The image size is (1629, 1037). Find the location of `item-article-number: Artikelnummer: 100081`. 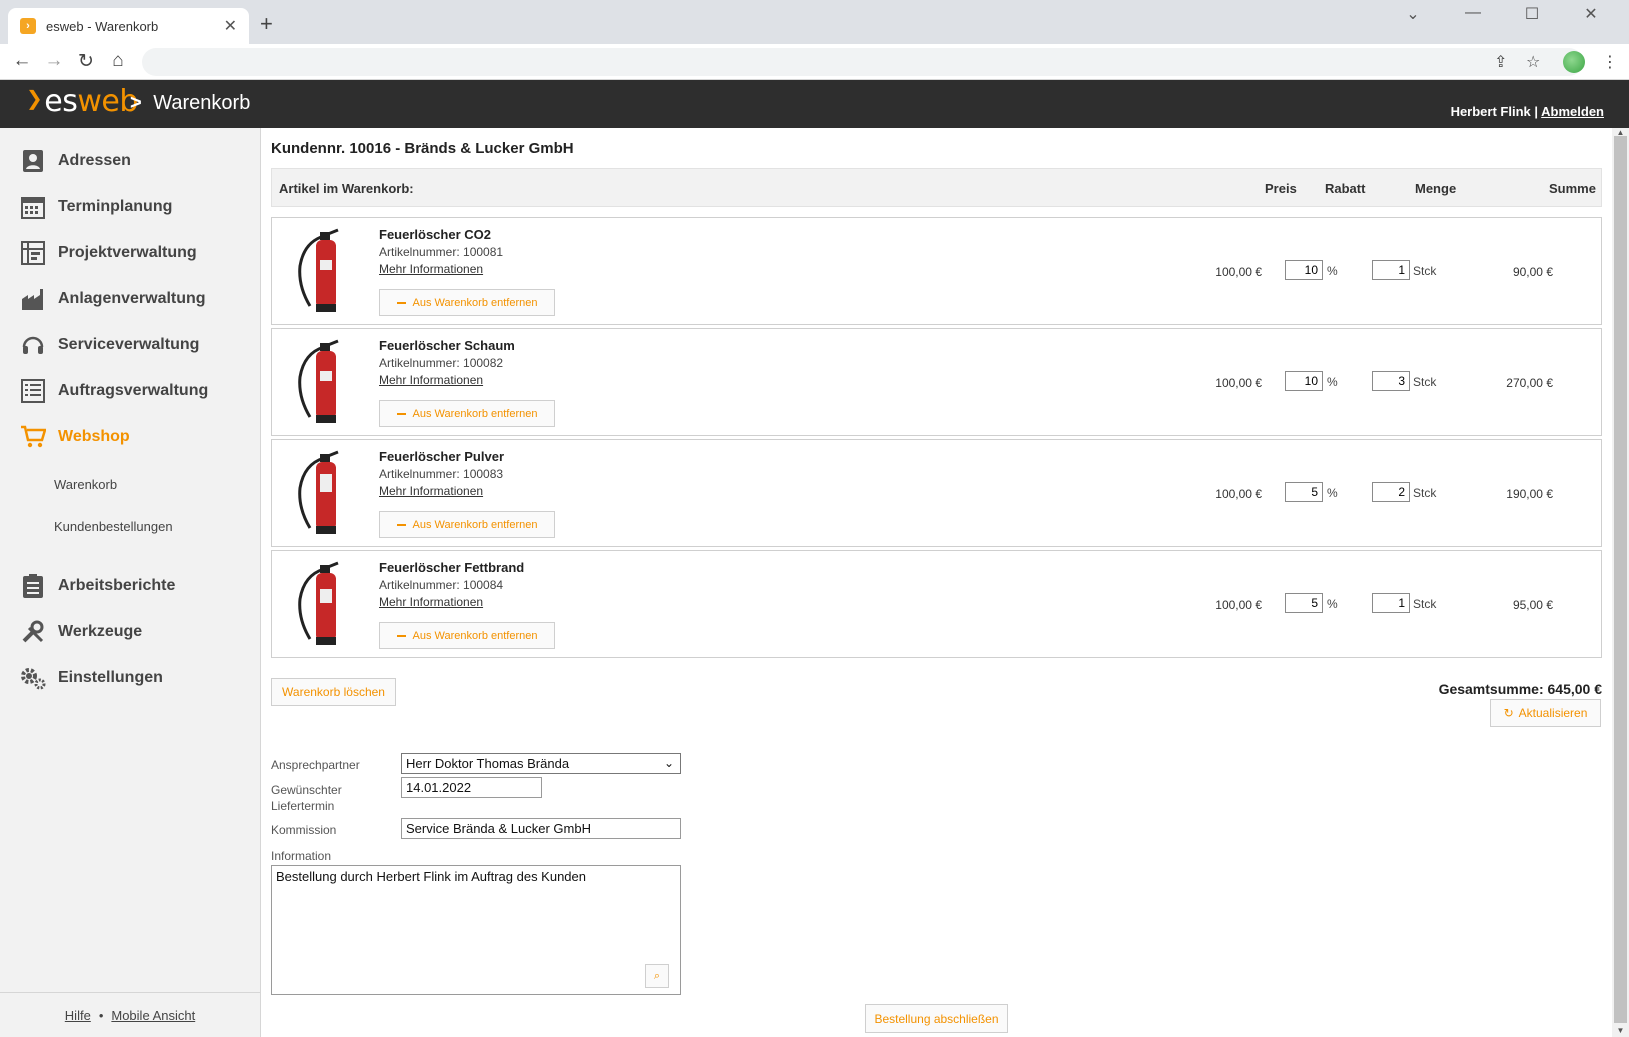

item-article-number: Artikelnummer: 100081 is located at coordinates (441, 252).